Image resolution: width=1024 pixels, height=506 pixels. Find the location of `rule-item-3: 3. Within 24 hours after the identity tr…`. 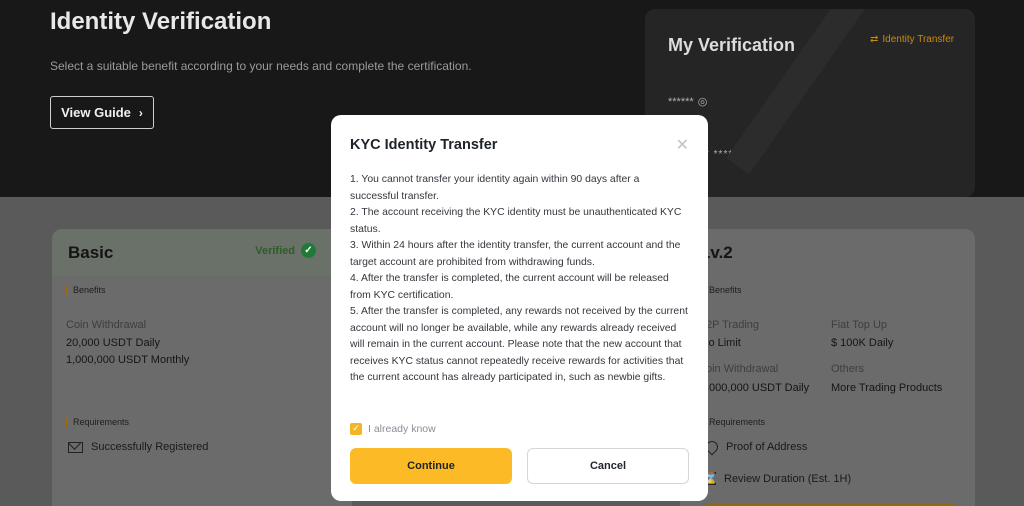

rule-item-3: 3. Within 24 hours after the identity tr… is located at coordinates (515, 254).